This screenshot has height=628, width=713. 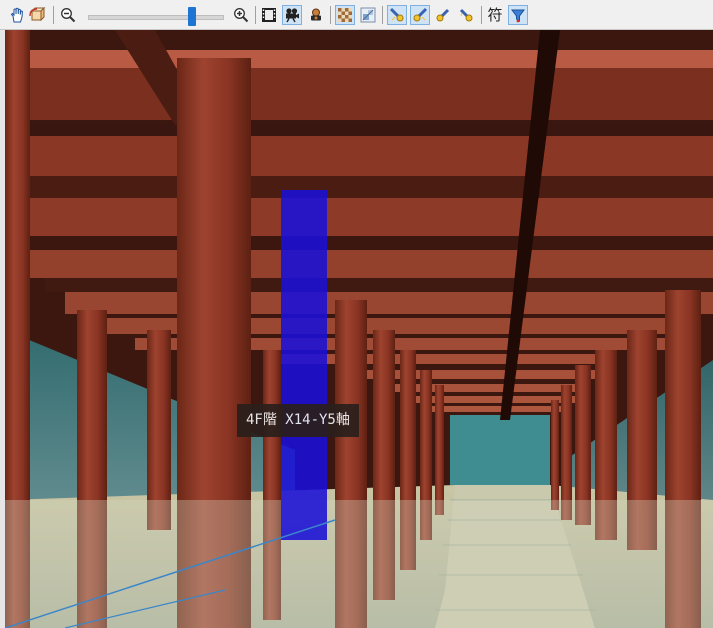 What do you see at coordinates (292, 15) in the screenshot?
I see `movie-camera-icon` at bounding box center [292, 15].